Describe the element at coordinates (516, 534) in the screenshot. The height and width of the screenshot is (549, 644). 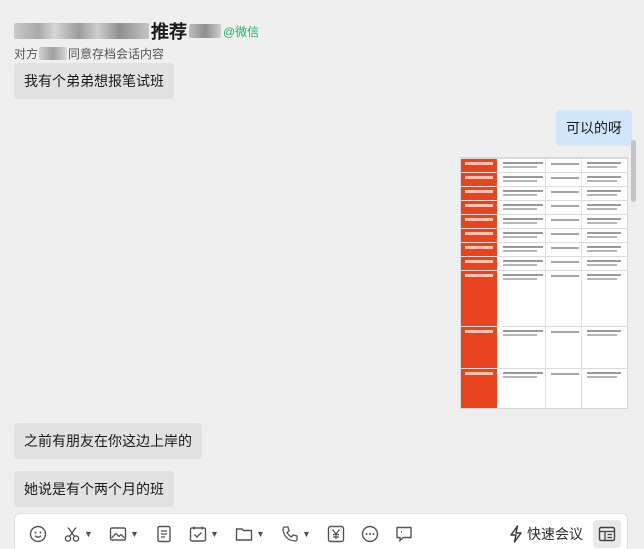
I see `lightning-icon` at that location.